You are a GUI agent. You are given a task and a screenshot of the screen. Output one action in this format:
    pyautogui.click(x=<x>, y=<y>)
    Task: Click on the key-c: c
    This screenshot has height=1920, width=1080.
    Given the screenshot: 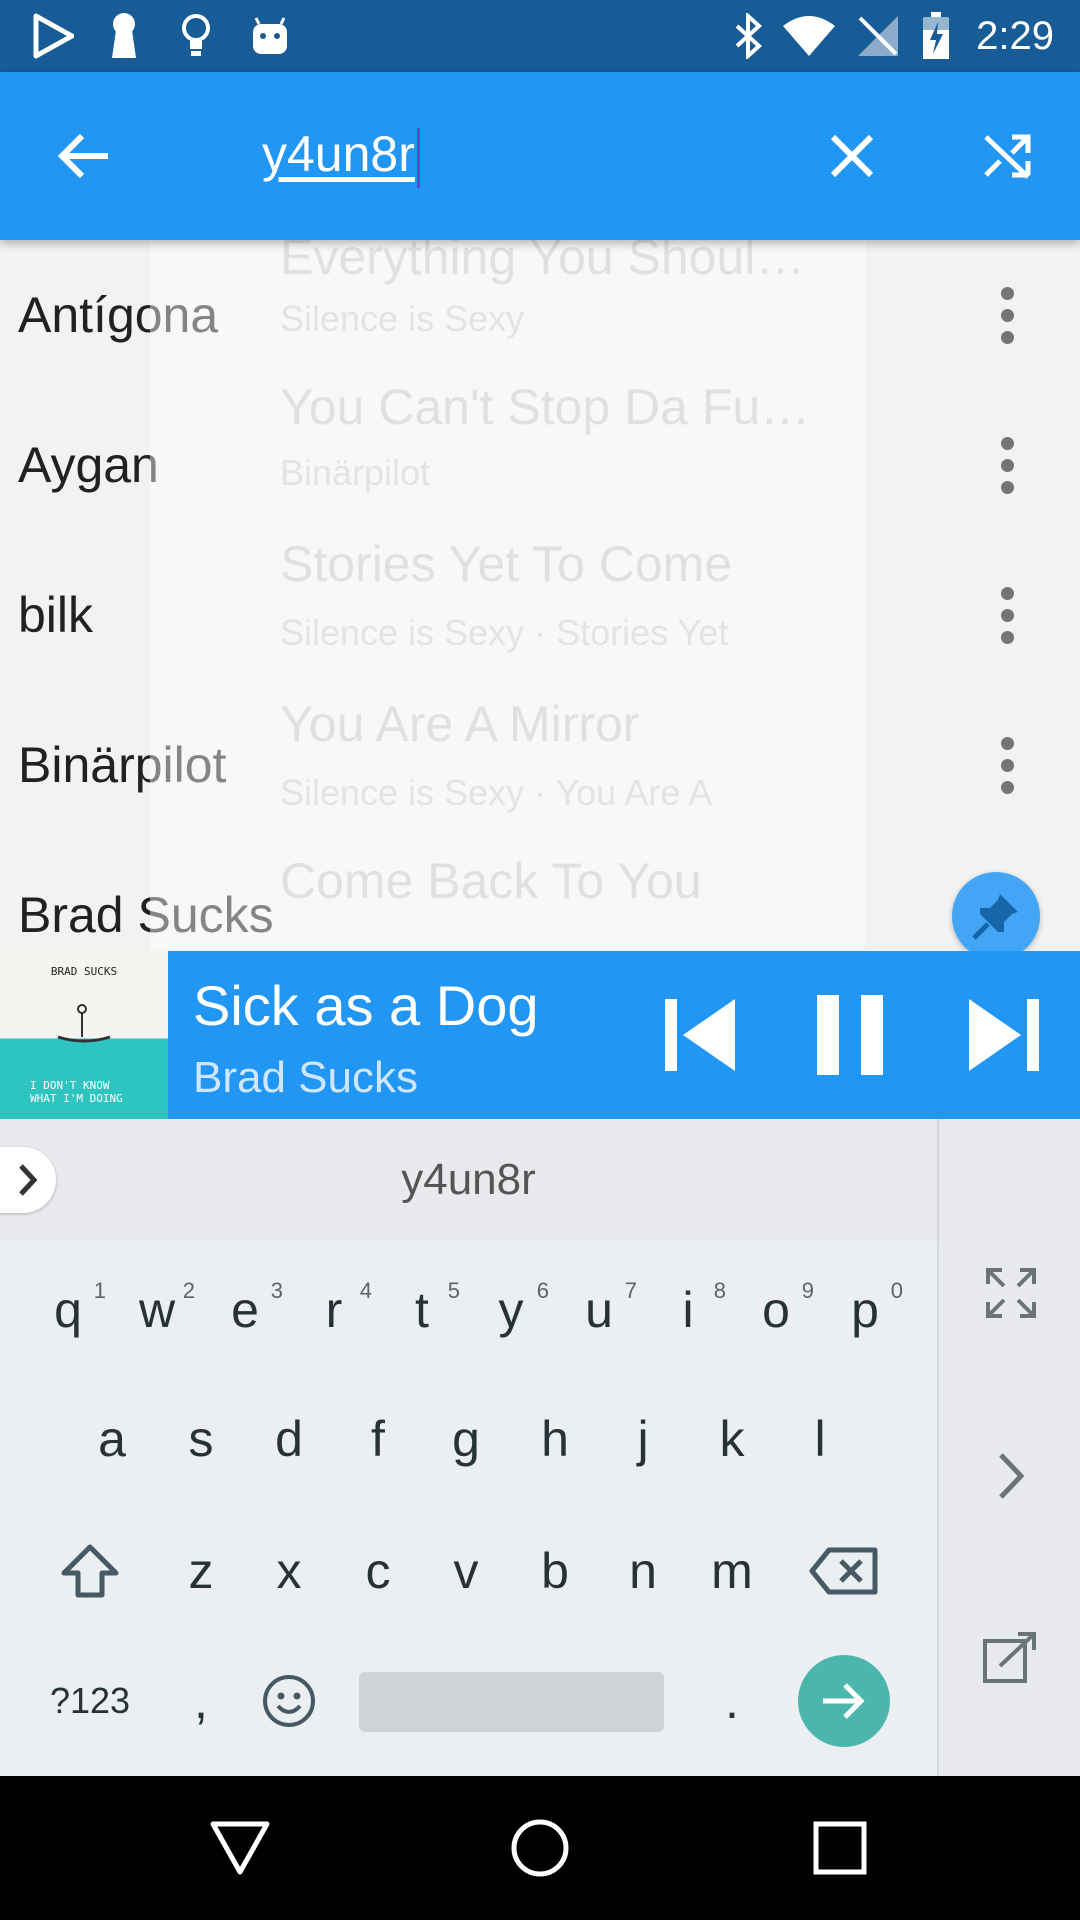 What is the action you would take?
    pyautogui.click(x=378, y=1571)
    